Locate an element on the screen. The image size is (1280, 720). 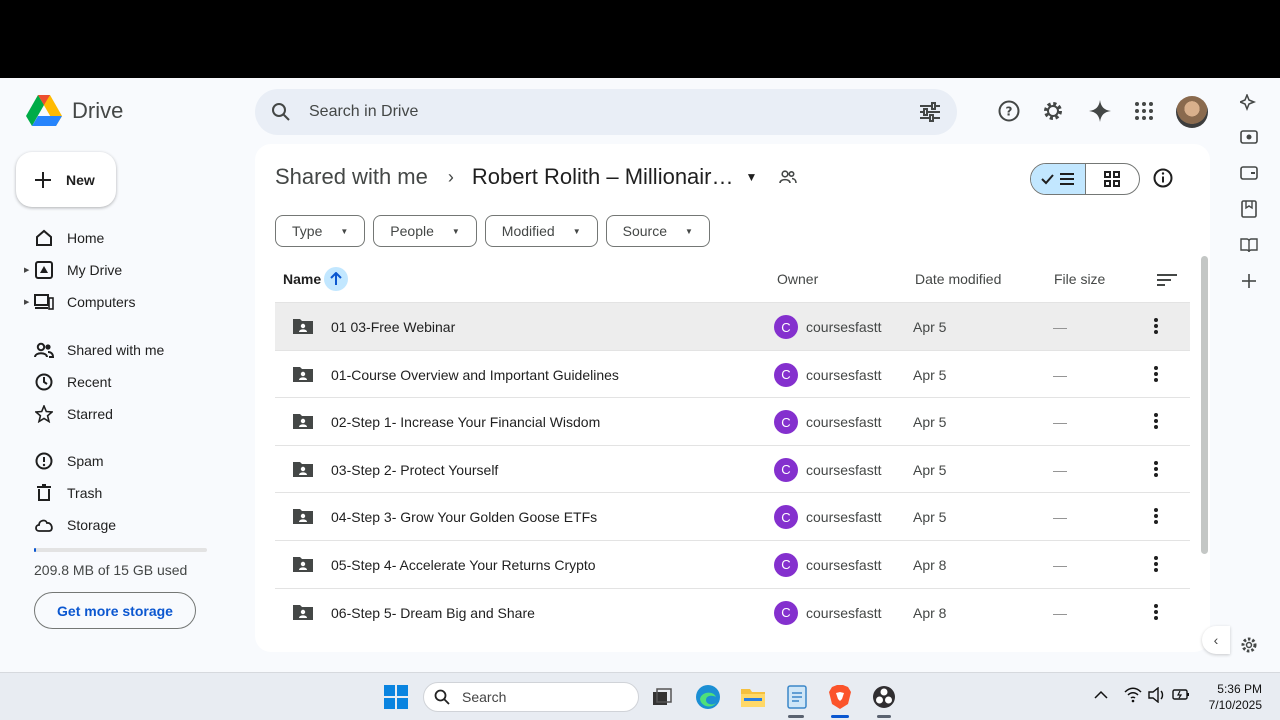
task-view-icon is located at coordinates (662, 697).